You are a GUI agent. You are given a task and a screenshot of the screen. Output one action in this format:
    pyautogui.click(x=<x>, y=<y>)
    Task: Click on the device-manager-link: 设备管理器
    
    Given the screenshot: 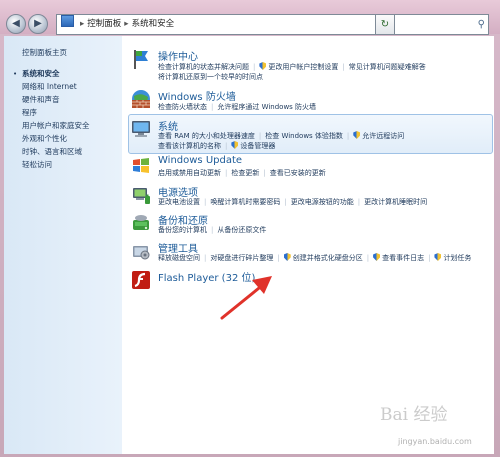 What is the action you would take?
    pyautogui.click(x=257, y=146)
    